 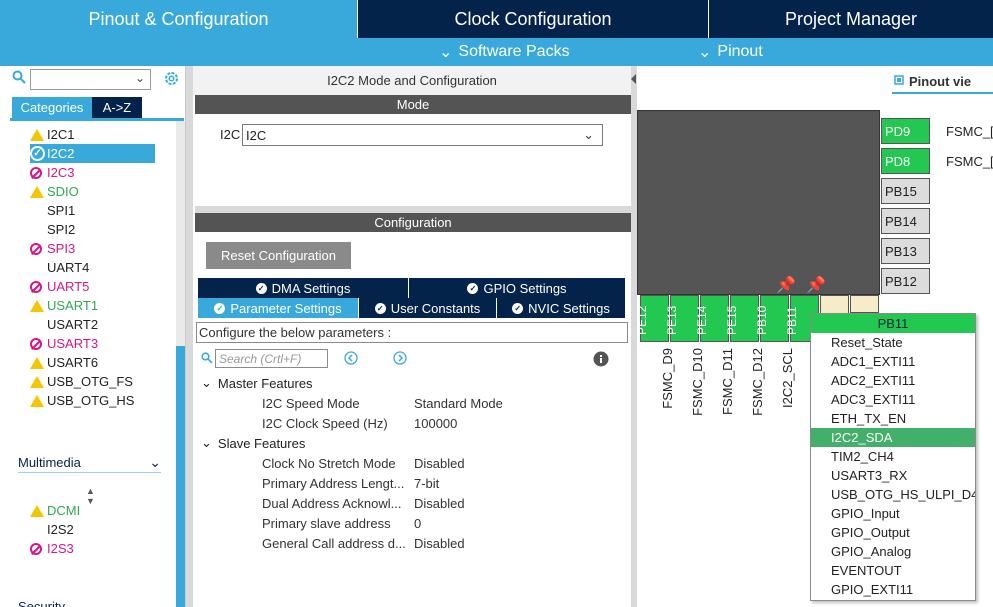 What do you see at coordinates (363, 543) in the screenshot?
I see `parameter-row: General Call address d... Disabled` at bounding box center [363, 543].